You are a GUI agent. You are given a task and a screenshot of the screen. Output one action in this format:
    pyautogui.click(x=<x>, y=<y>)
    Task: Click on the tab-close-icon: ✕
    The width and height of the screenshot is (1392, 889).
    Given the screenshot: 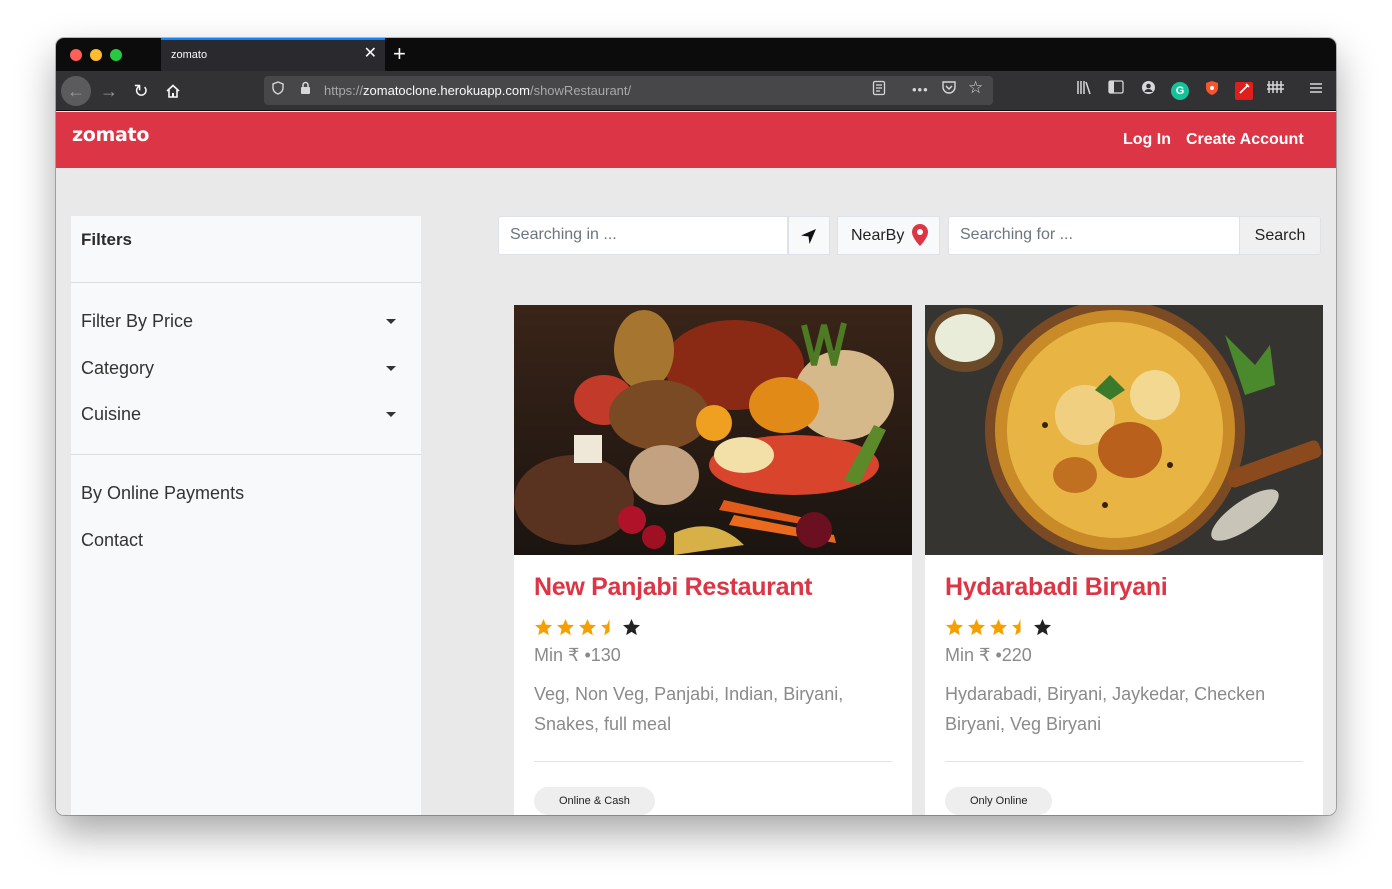 What is the action you would take?
    pyautogui.click(x=370, y=54)
    